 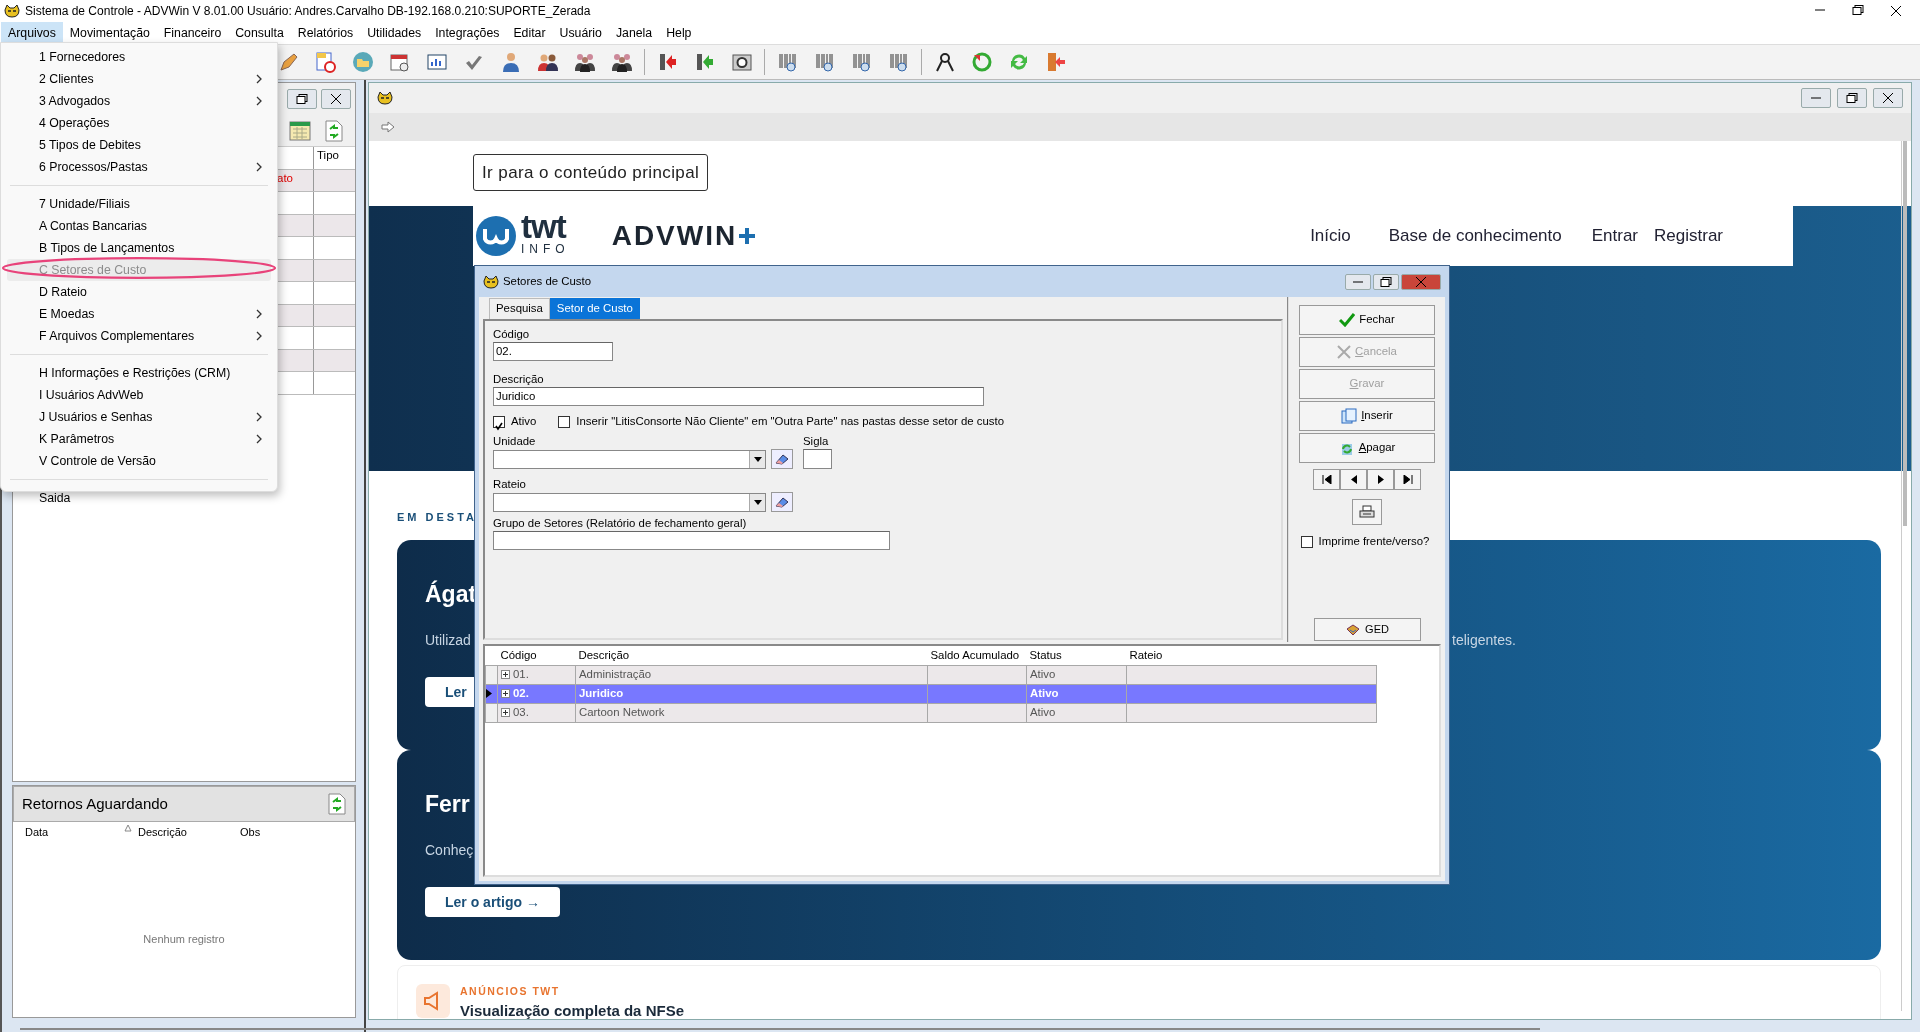 I want to click on menu-item: H Informações e Restrições (CRM), so click(x=139, y=373).